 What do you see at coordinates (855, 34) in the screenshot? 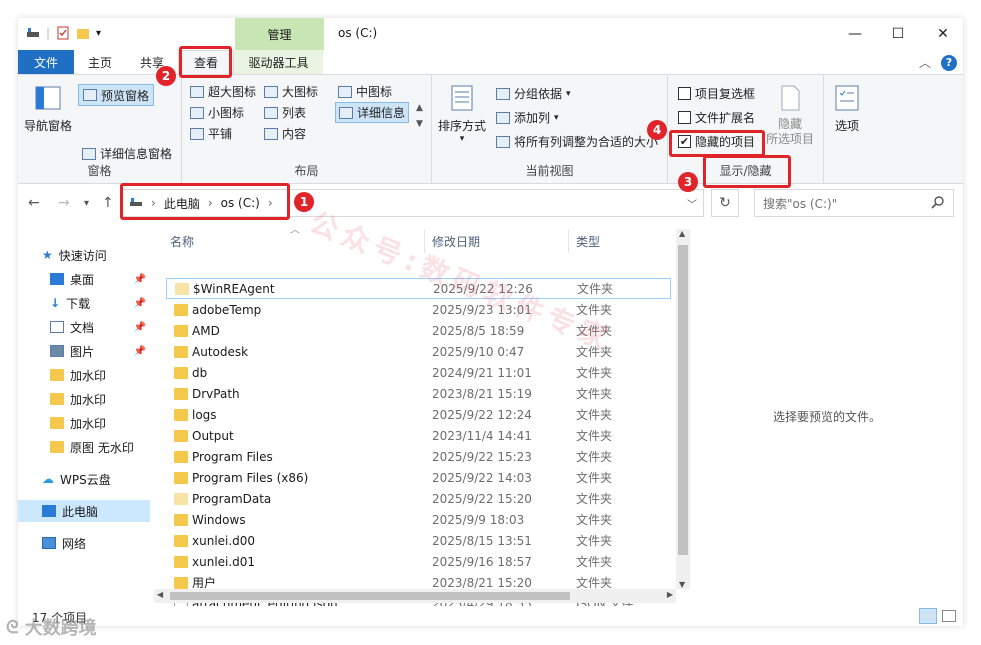
I see `minimize-button: —` at bounding box center [855, 34].